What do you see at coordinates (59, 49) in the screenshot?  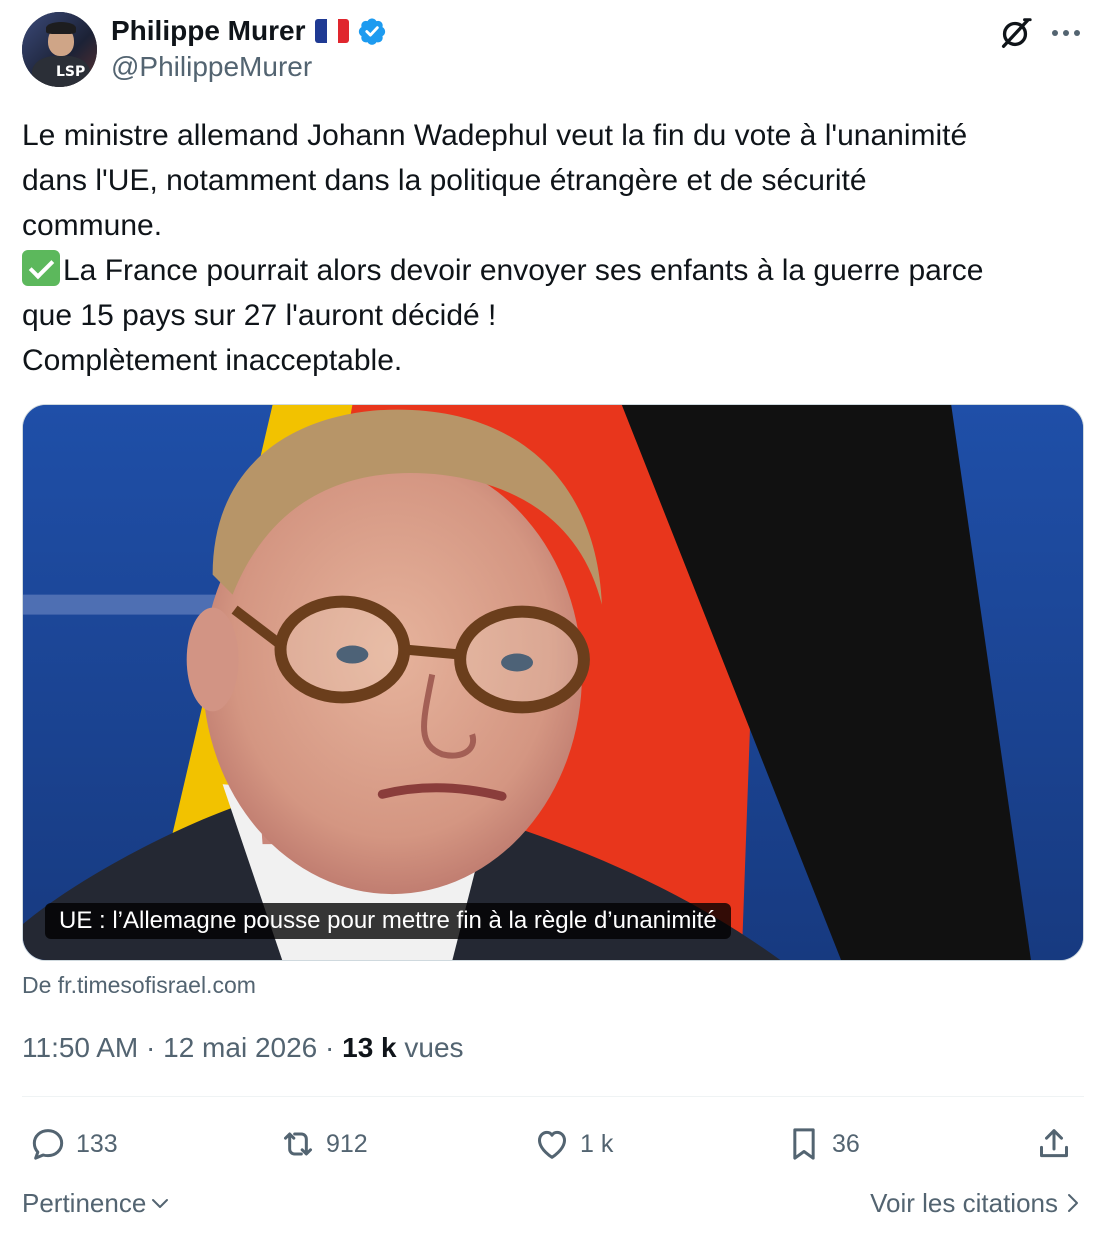 I see `avatar: LSP` at bounding box center [59, 49].